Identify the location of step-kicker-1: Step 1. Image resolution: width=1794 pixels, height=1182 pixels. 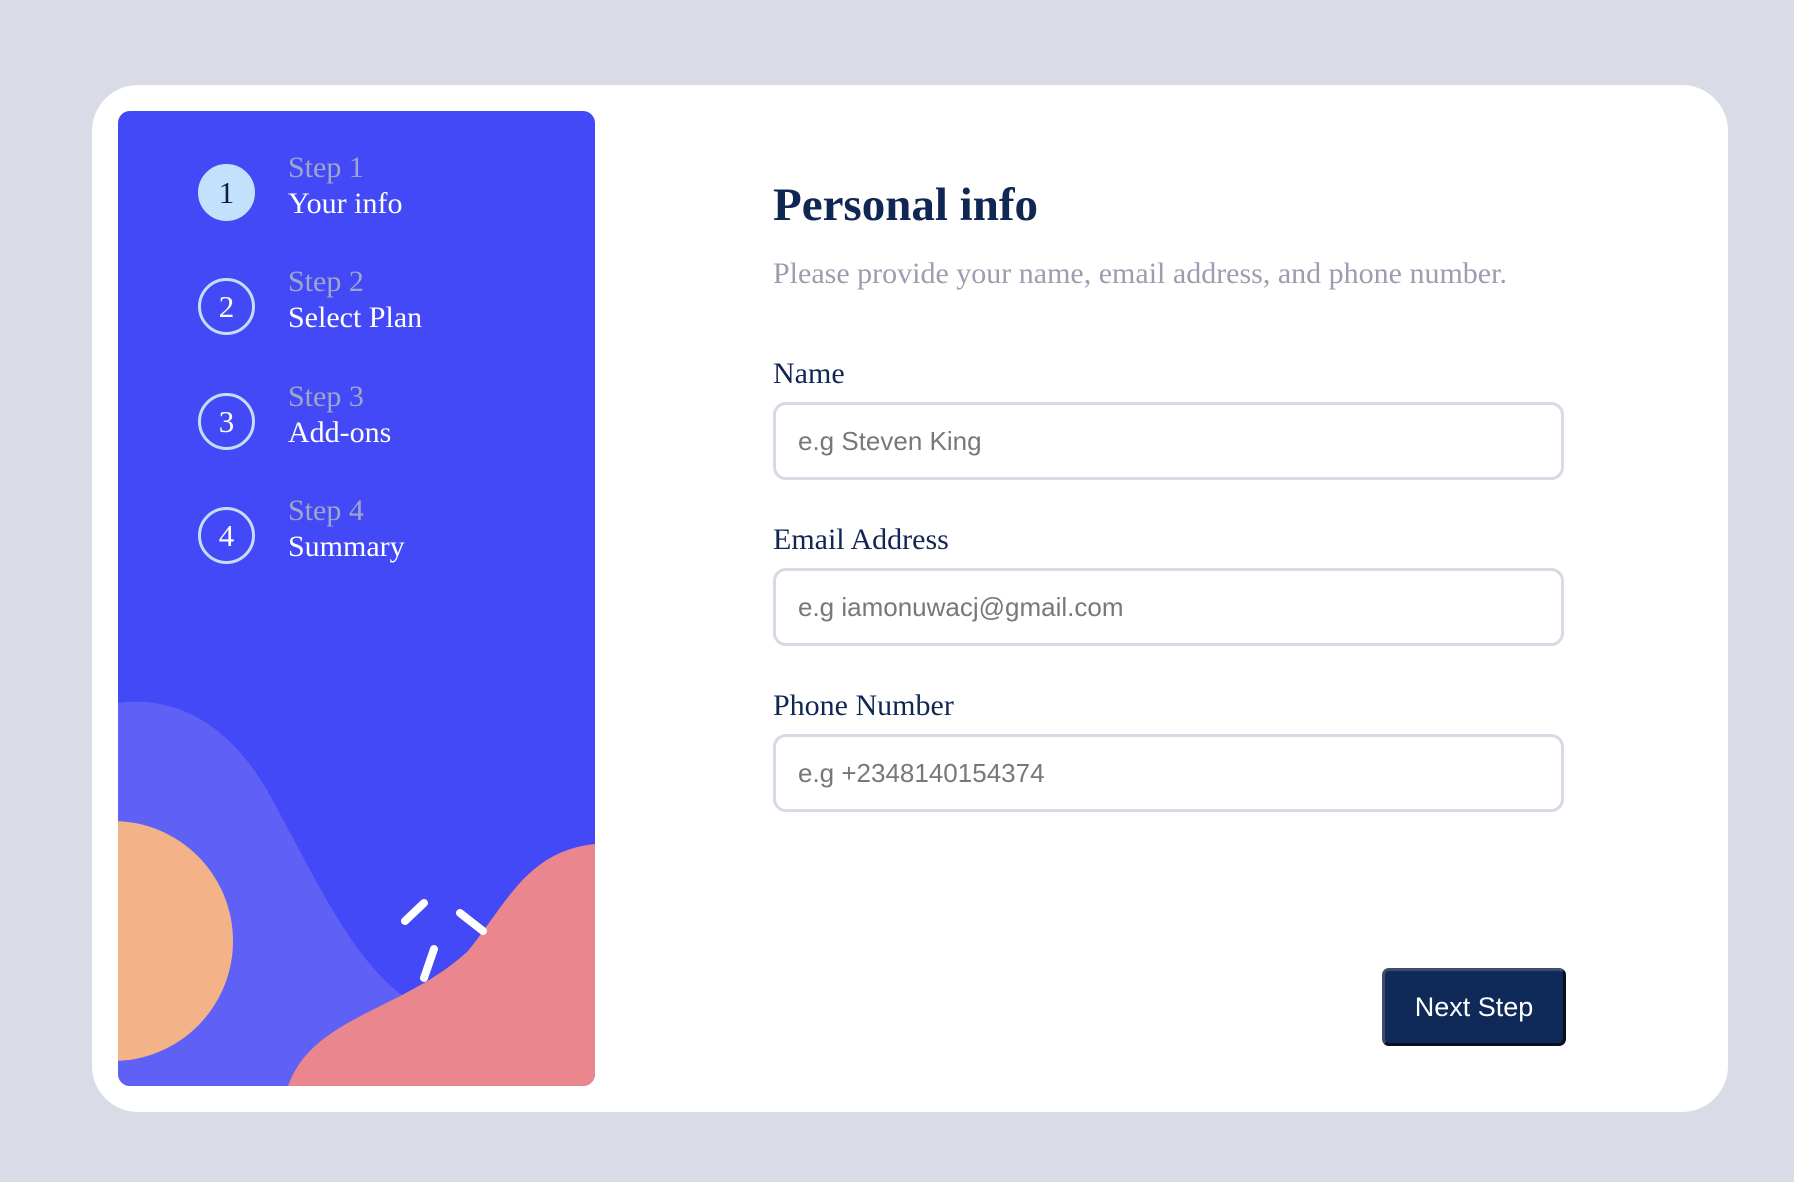
(326, 167).